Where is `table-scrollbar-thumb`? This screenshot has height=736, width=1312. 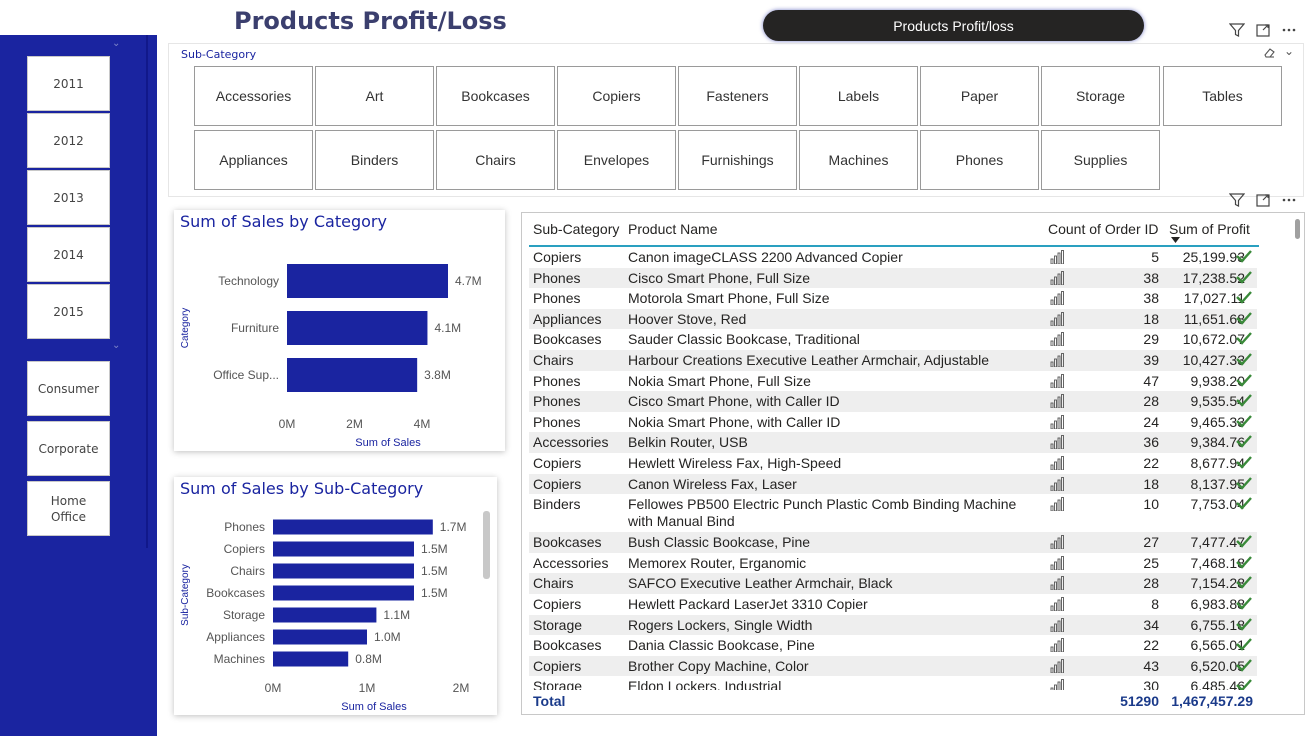
table-scrollbar-thumb is located at coordinates (1297, 229).